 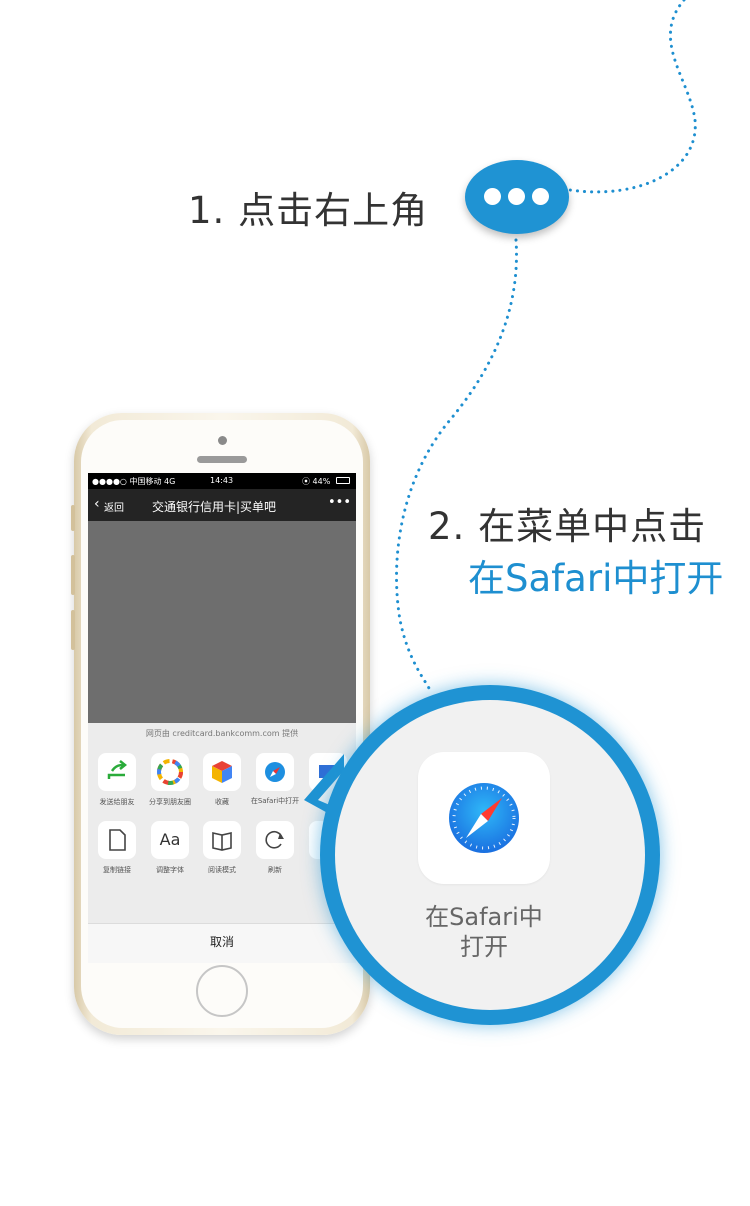 What do you see at coordinates (73, 575) in the screenshot?
I see `phone-volume-up` at bounding box center [73, 575].